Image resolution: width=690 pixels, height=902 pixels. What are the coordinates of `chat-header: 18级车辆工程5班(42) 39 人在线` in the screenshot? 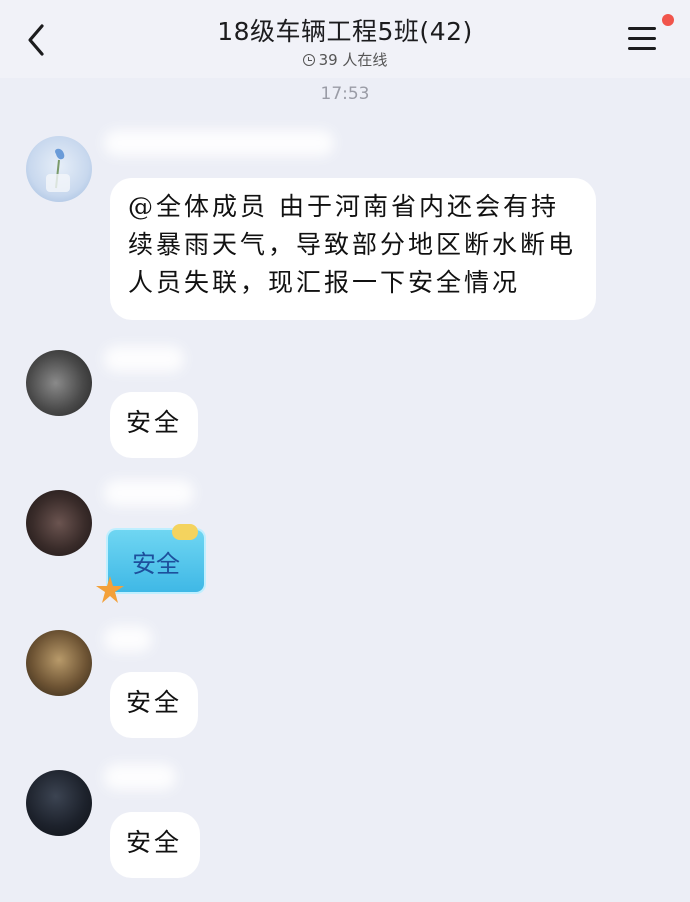 It's located at (345, 39).